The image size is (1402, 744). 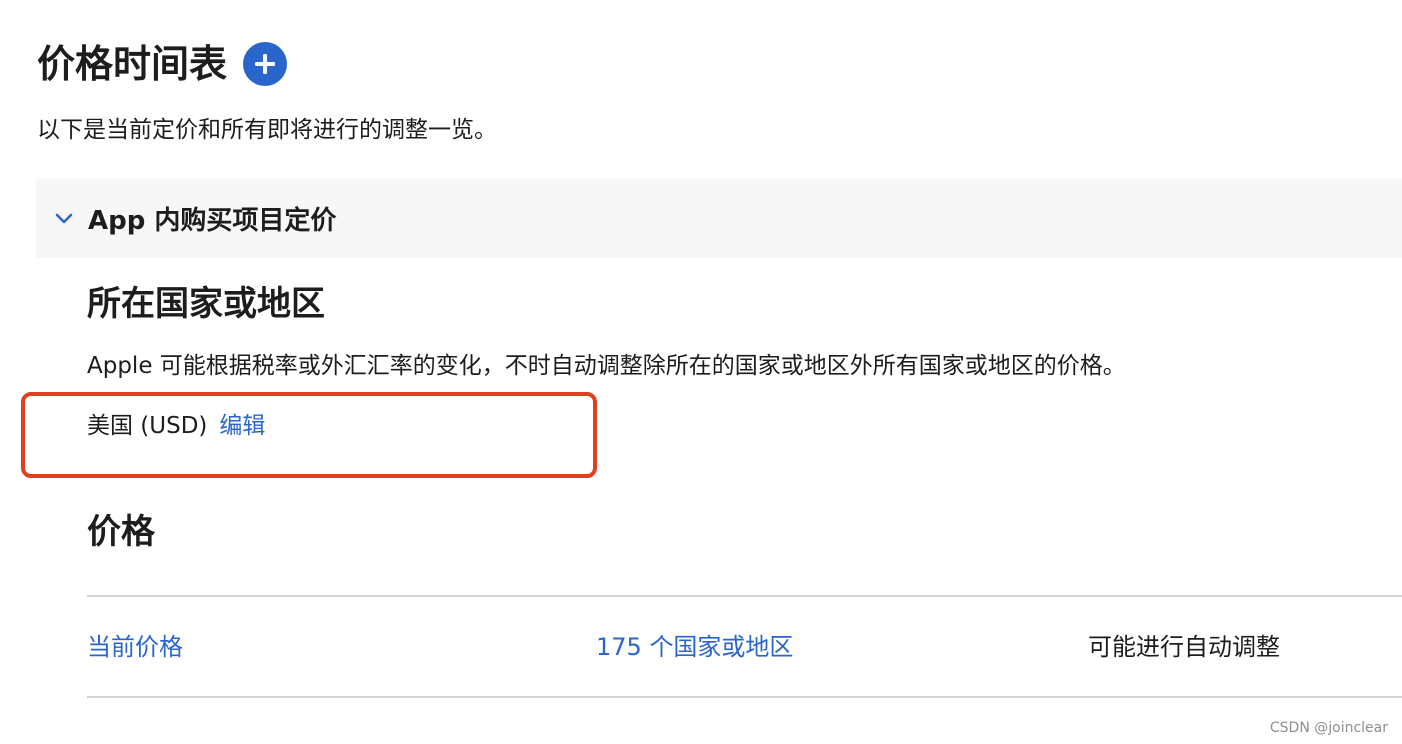 I want to click on countries-link: 175 个国家或地区, so click(x=694, y=647).